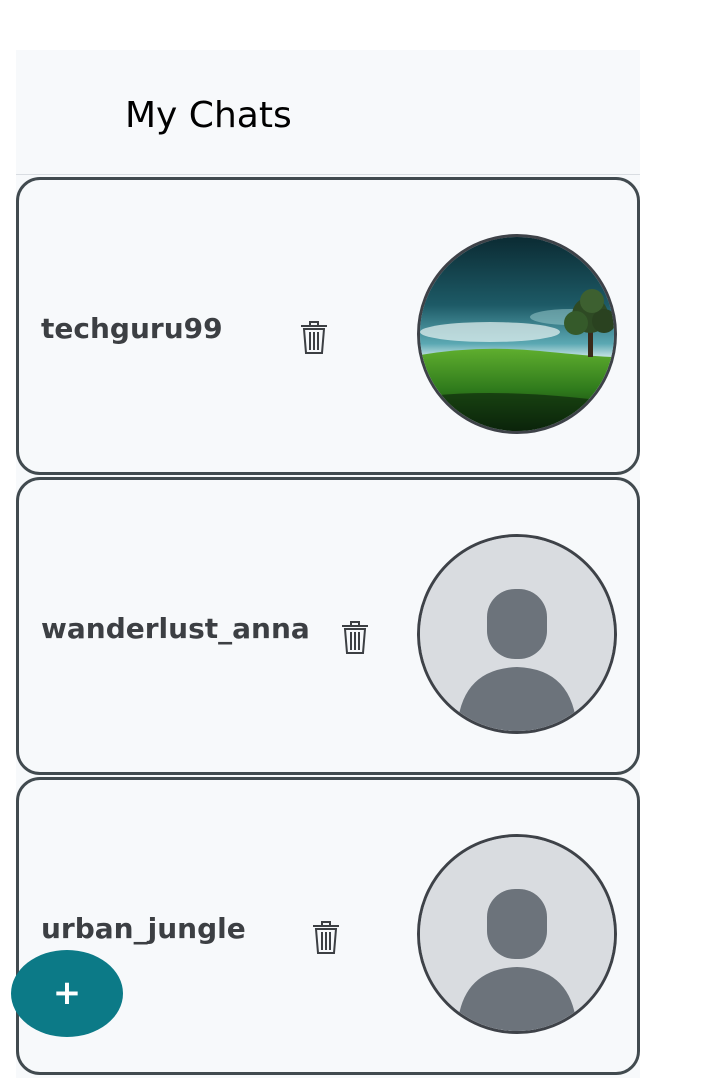  I want to click on chat-name: wanderlust_anna, so click(175, 628).